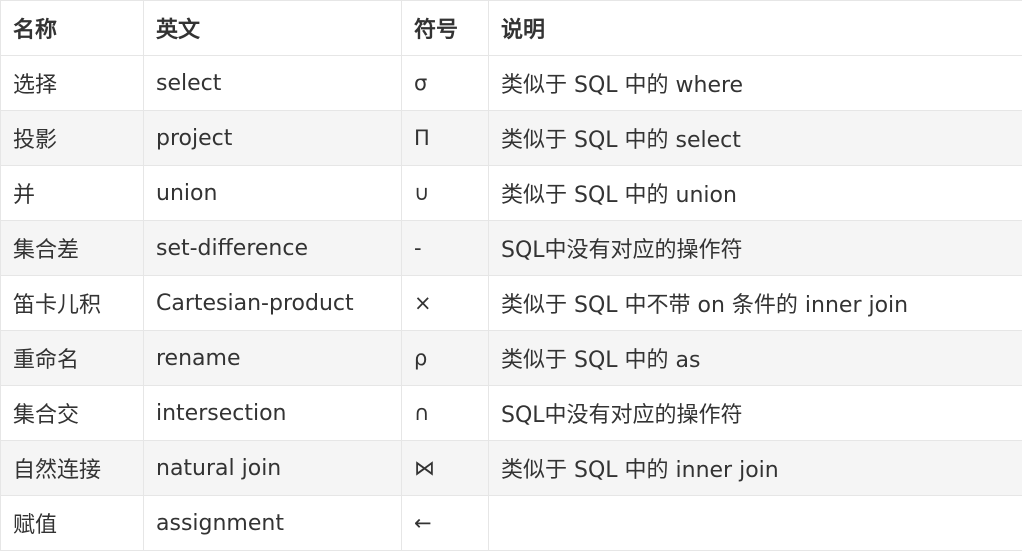 The image size is (1022, 552). Describe the element at coordinates (272, 468) in the screenshot. I see `cell-english: natural join` at that location.